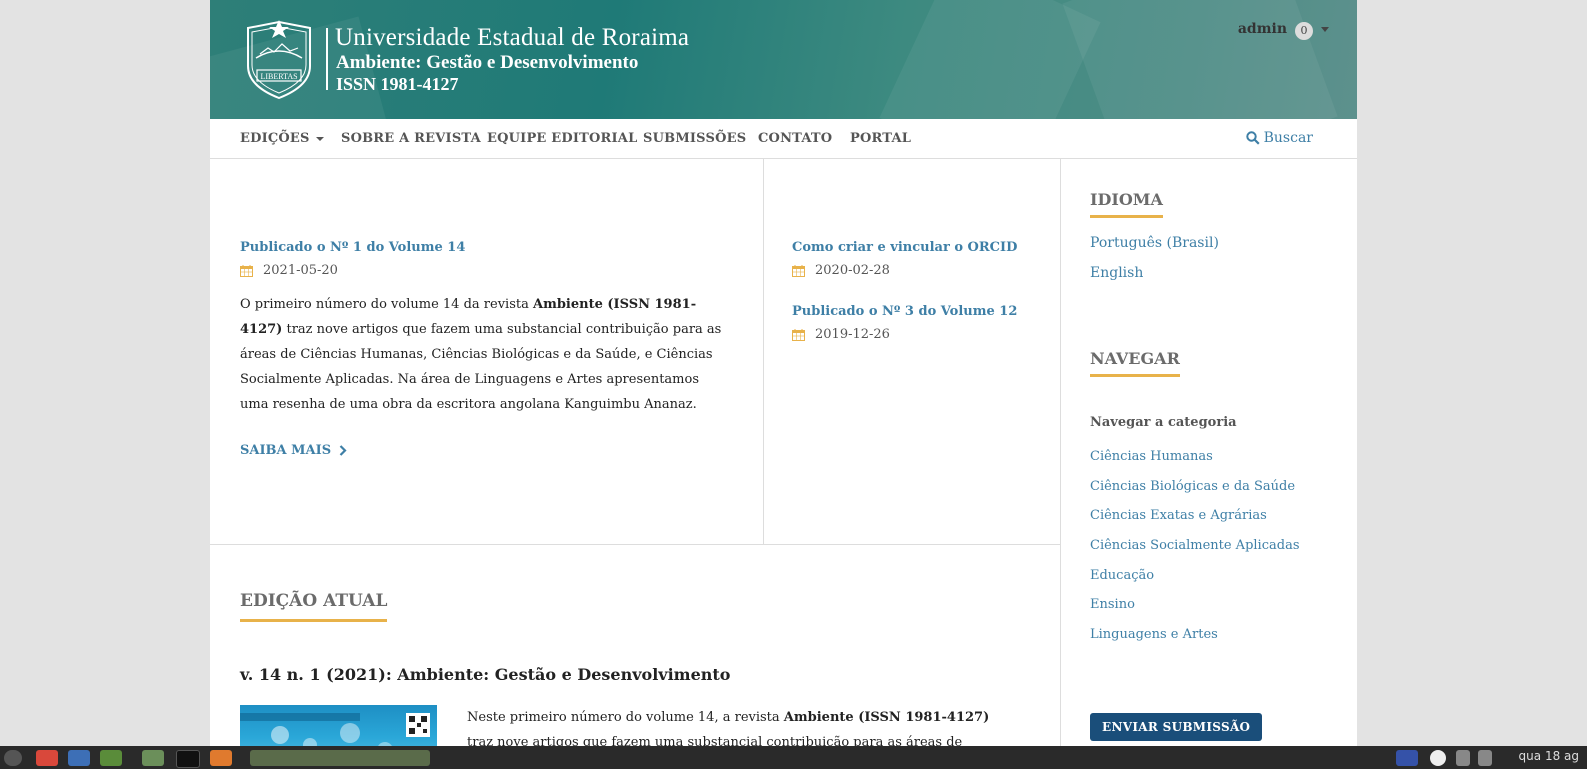 This screenshot has width=1587, height=769. Describe the element at coordinates (1178, 515) in the screenshot. I see `category-link: Ciências Exatas e Agrárias` at that location.